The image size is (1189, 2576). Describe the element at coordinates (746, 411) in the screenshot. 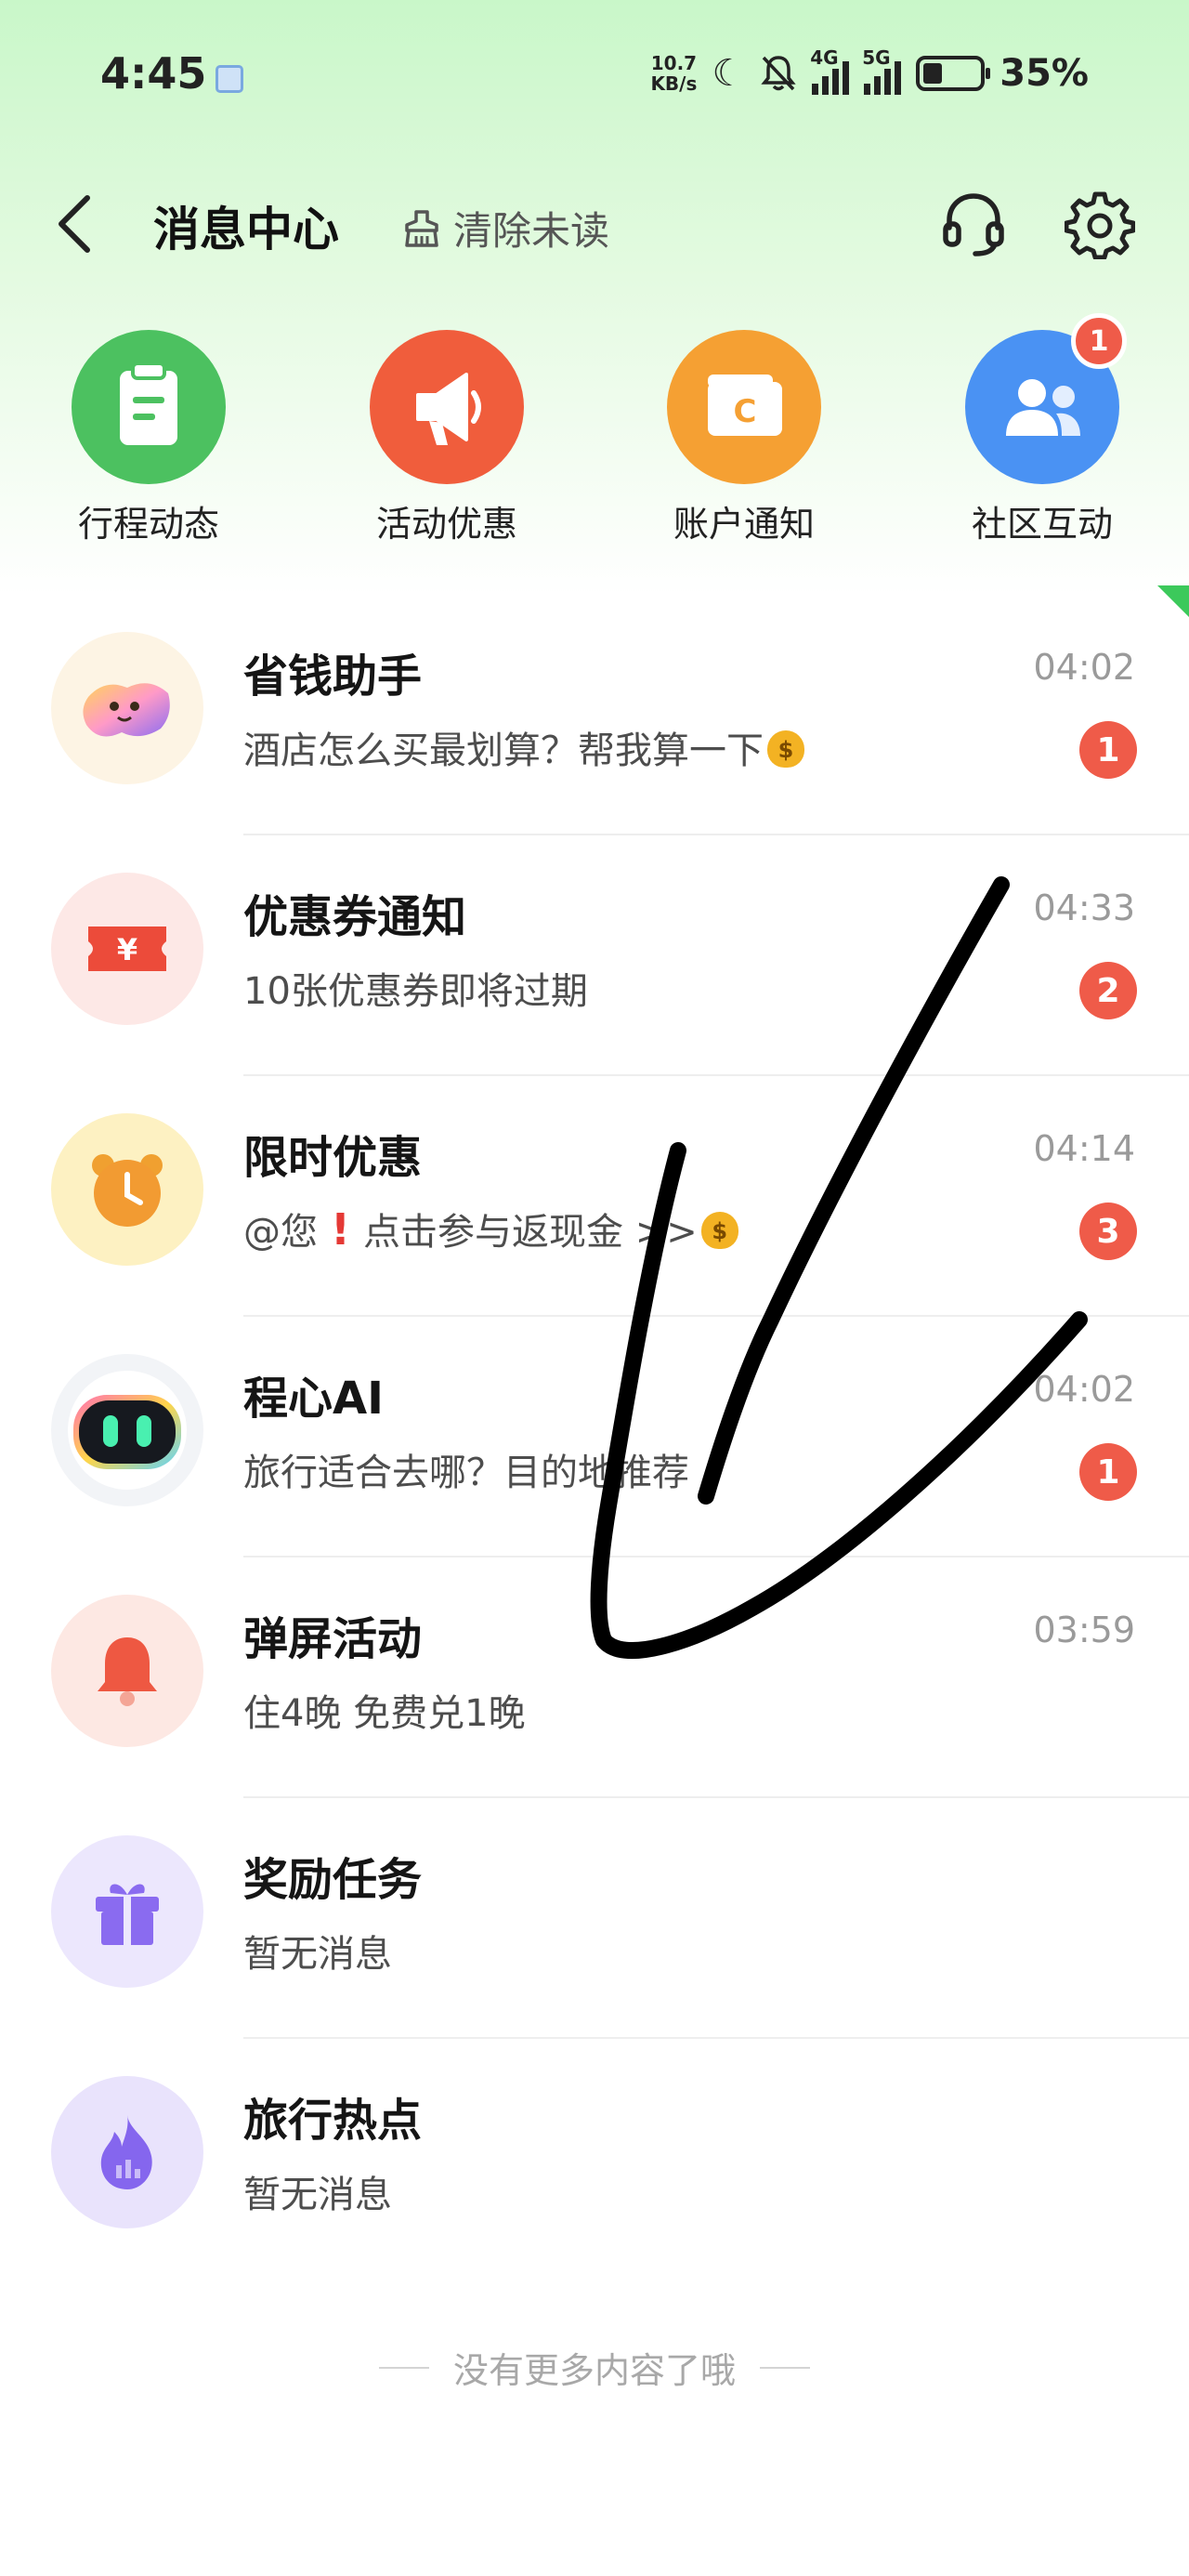

I see `svg-text: C` at that location.